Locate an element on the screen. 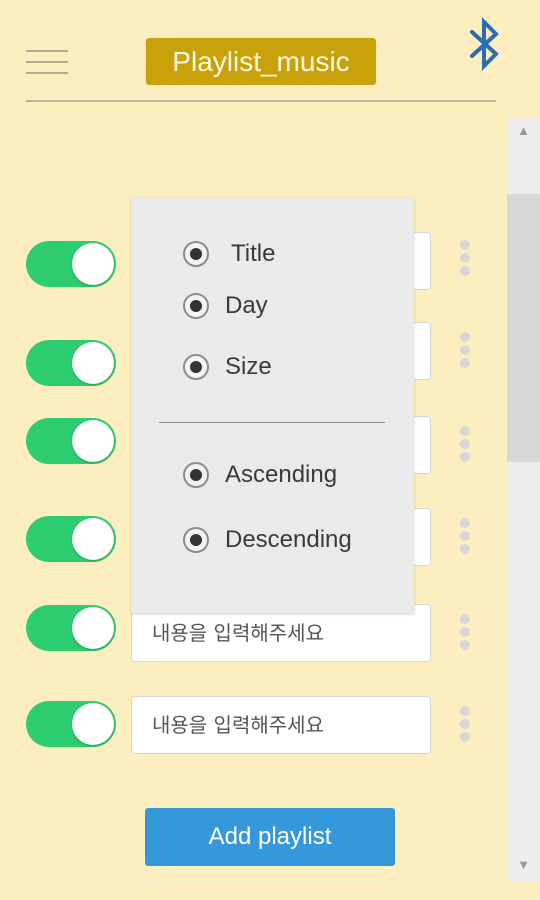 The image size is (540, 900). scroll-thumb is located at coordinates (523, 328).